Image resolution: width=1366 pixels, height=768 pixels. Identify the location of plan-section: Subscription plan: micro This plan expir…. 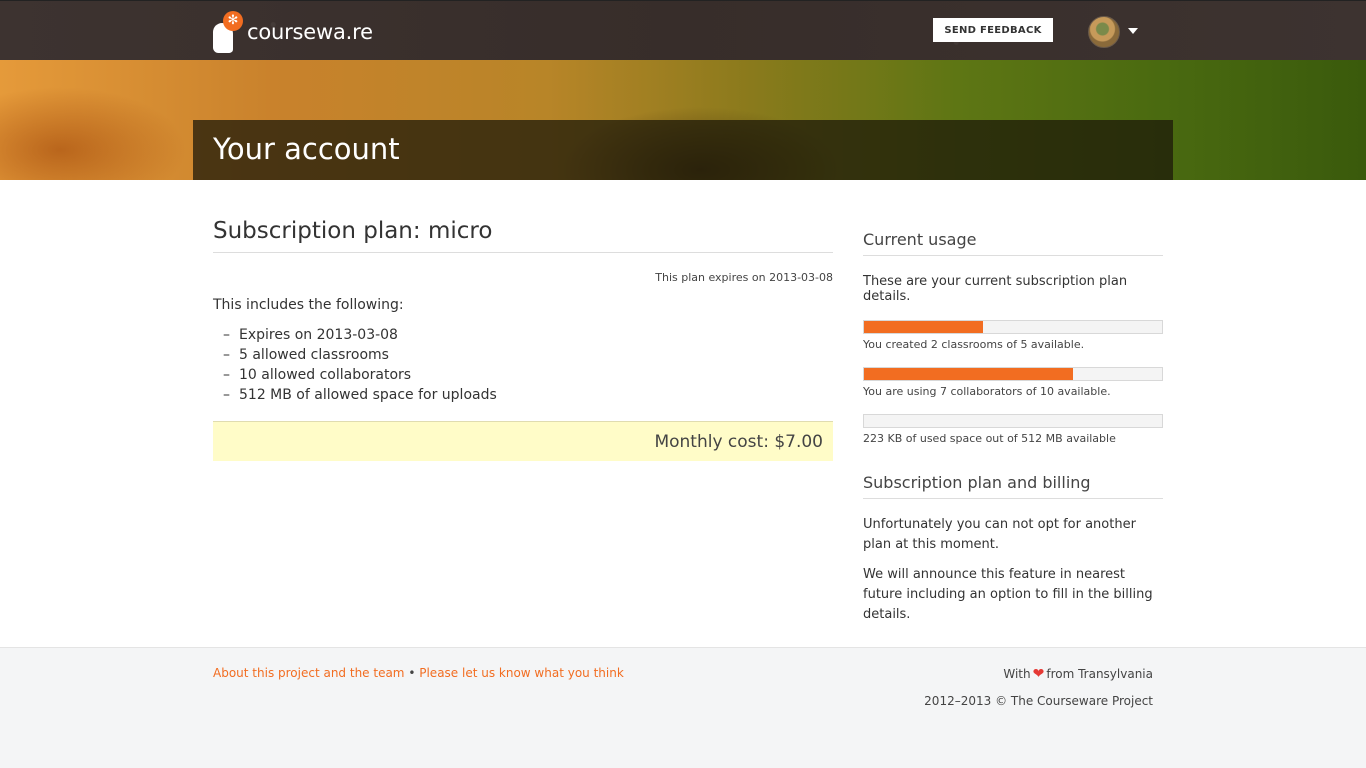
(523, 339).